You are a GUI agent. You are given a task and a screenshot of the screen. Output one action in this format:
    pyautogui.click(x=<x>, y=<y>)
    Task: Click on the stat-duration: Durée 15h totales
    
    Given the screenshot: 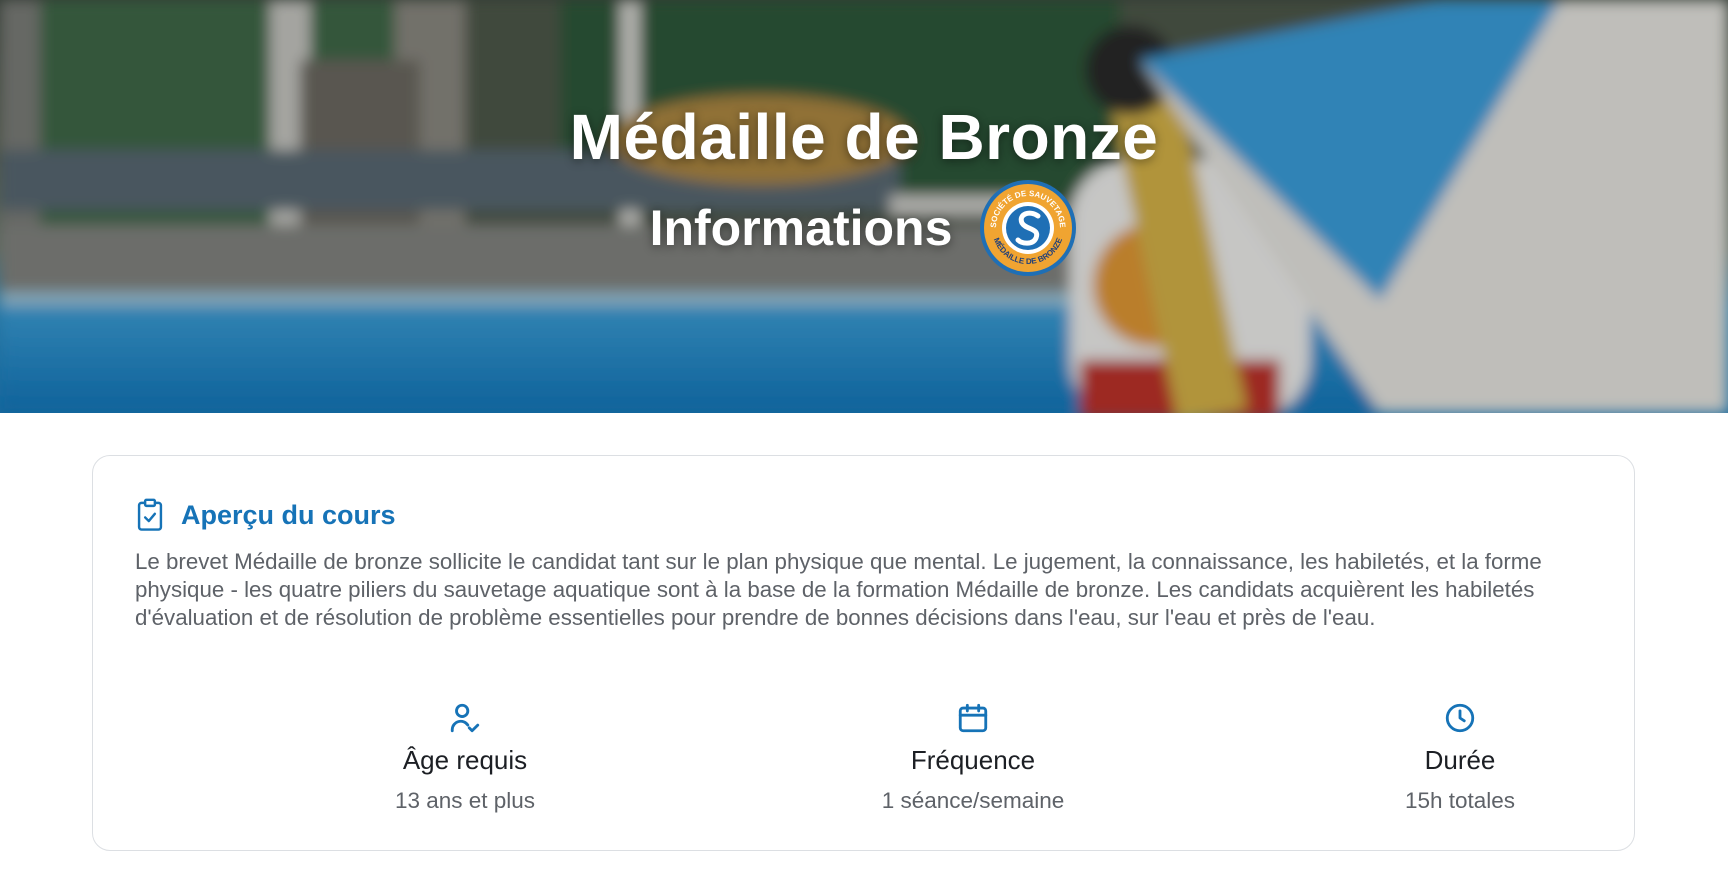 What is the action you would take?
    pyautogui.click(x=1460, y=757)
    